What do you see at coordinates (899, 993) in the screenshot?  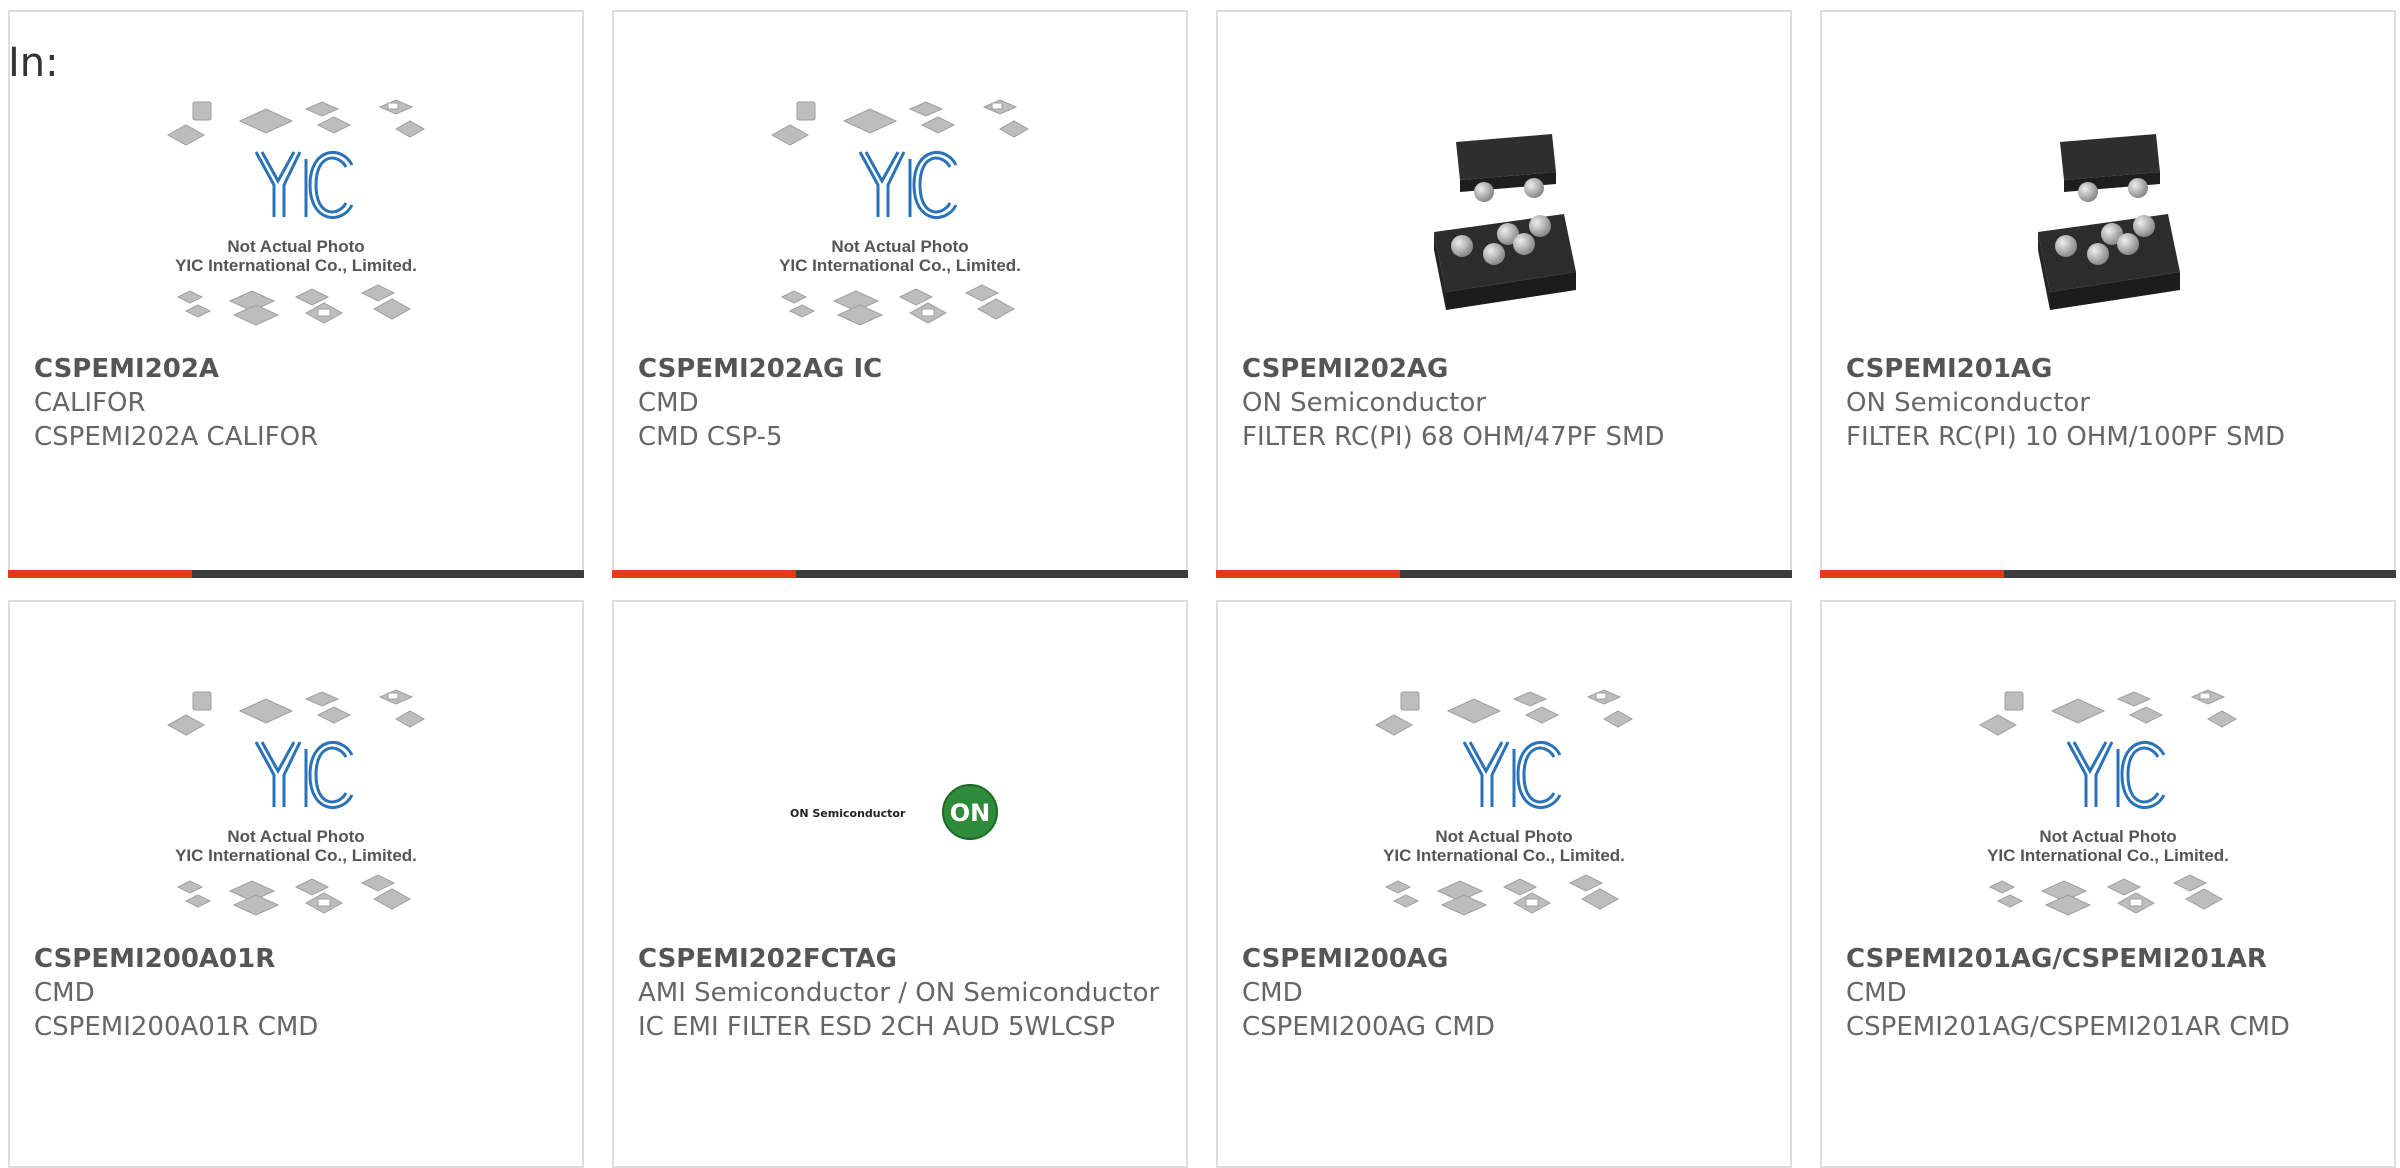 I see `manufacturer: AMI Semiconductor / ON Semiconductor` at bounding box center [899, 993].